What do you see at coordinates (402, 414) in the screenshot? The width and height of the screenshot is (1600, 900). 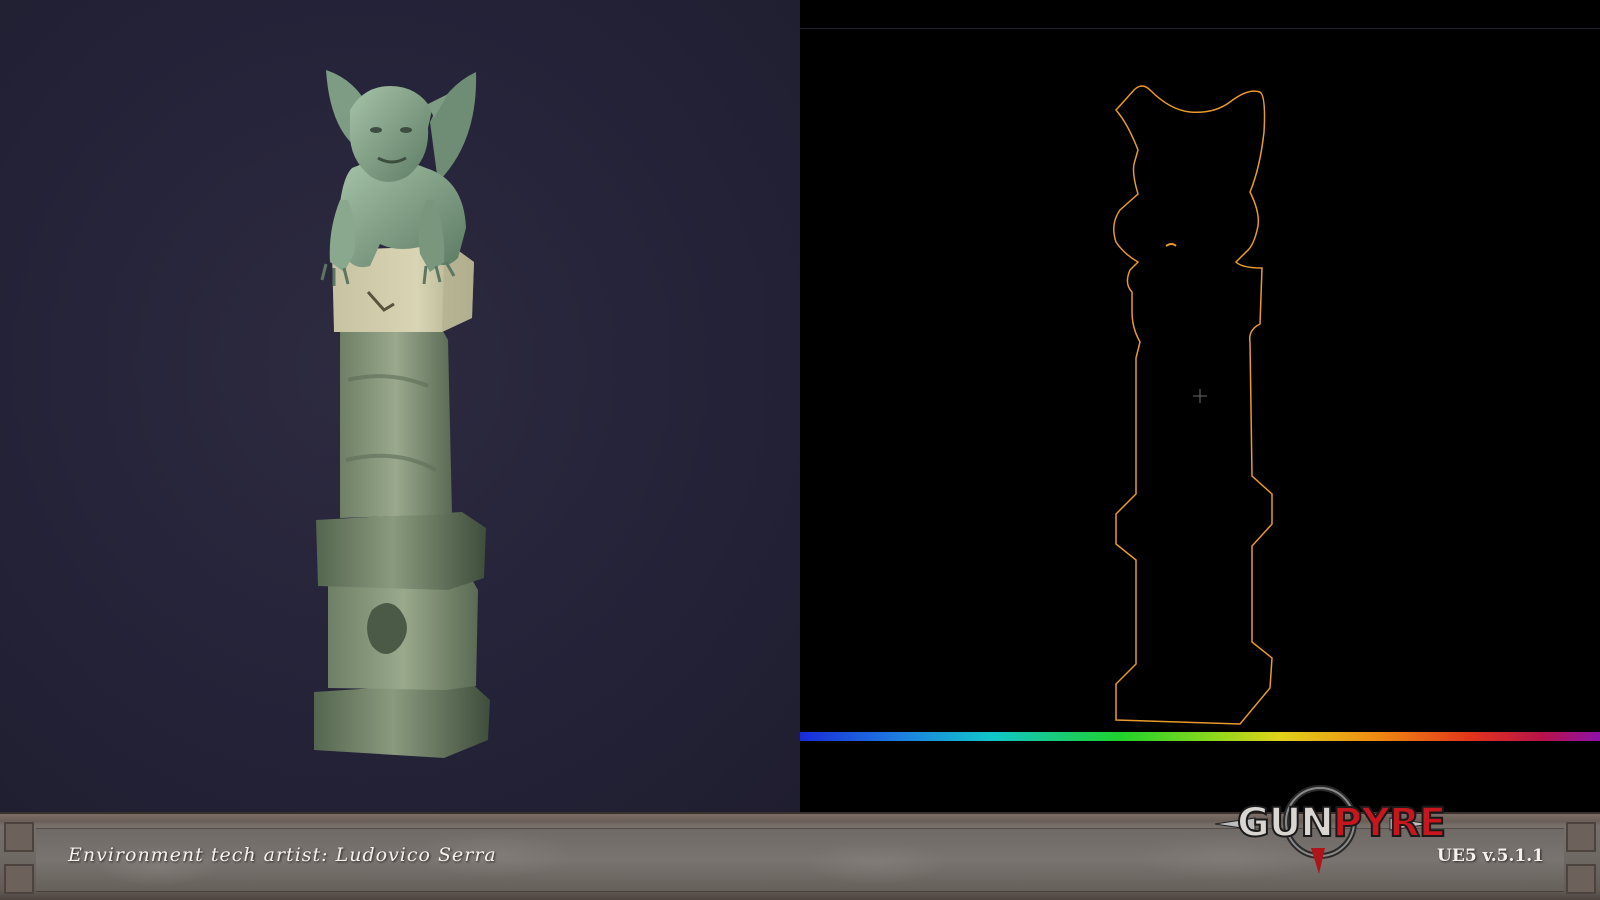 I see `gargoyle-statue-render` at bounding box center [402, 414].